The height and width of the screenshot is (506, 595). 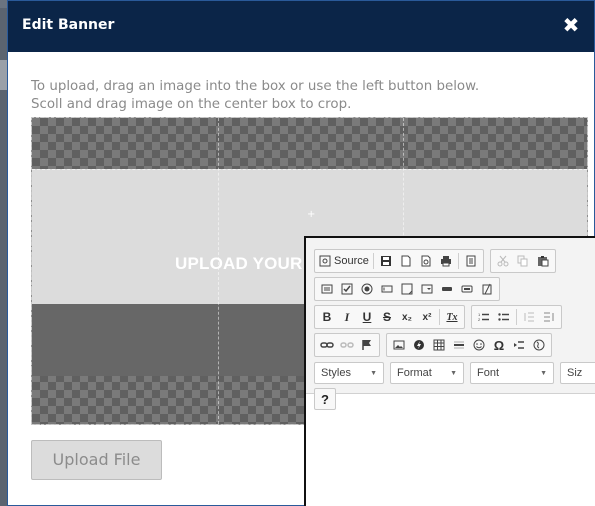 I want to click on form-button, so click(x=327, y=289).